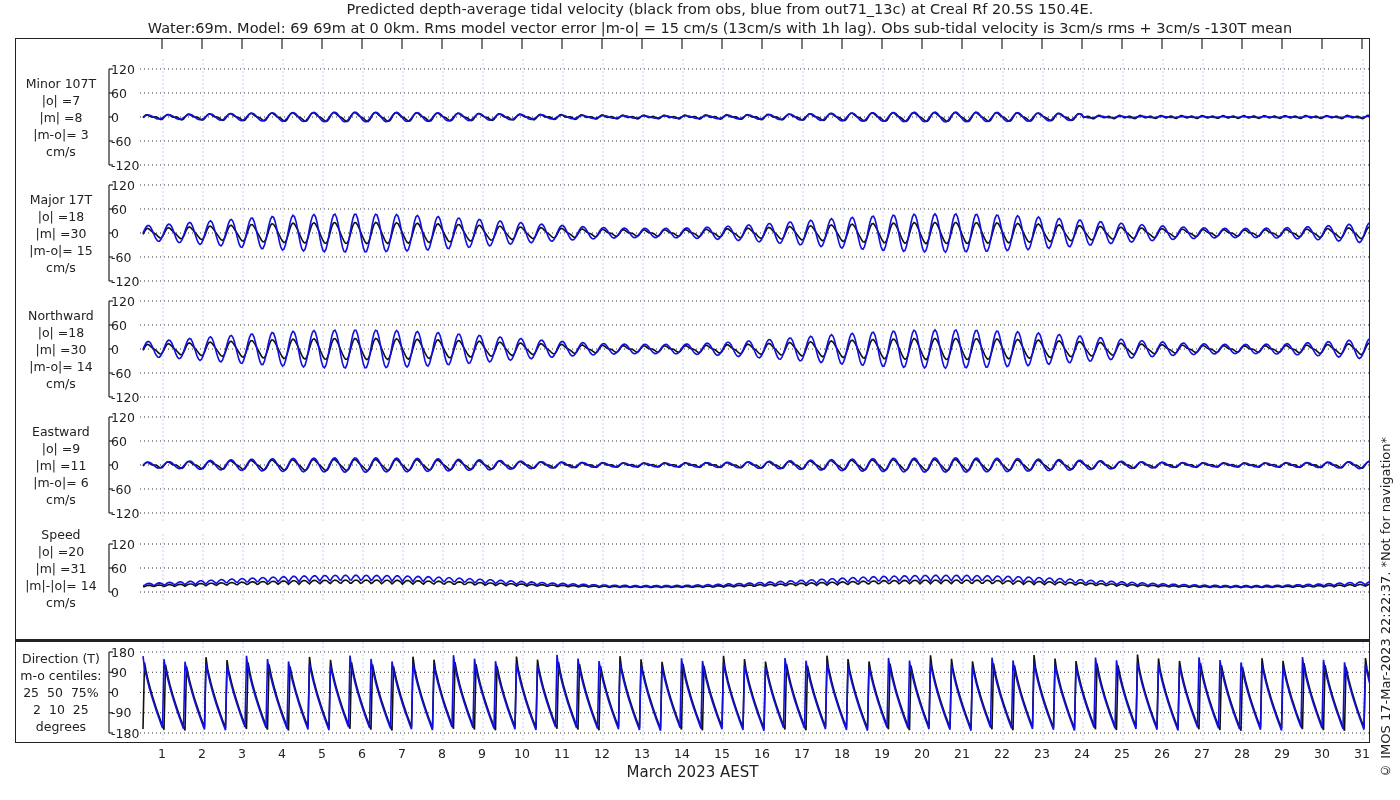 The height and width of the screenshot is (800, 1400). I want to click on panel-label: m-o centiles:, so click(61, 675).